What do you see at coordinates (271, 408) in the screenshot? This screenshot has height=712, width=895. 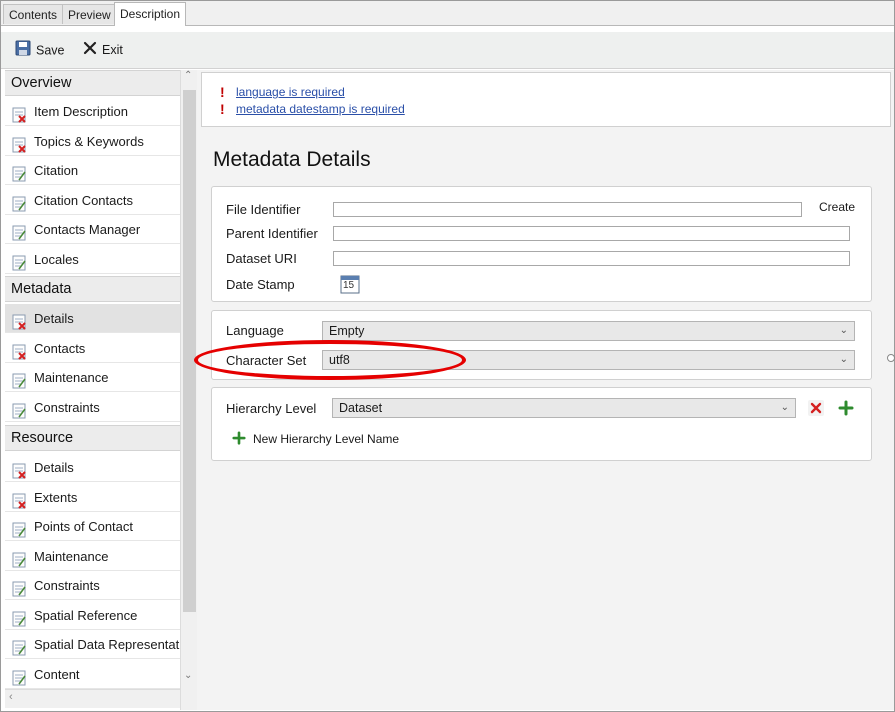 I see `hierarchy-level-label: Hierarchy Level` at bounding box center [271, 408].